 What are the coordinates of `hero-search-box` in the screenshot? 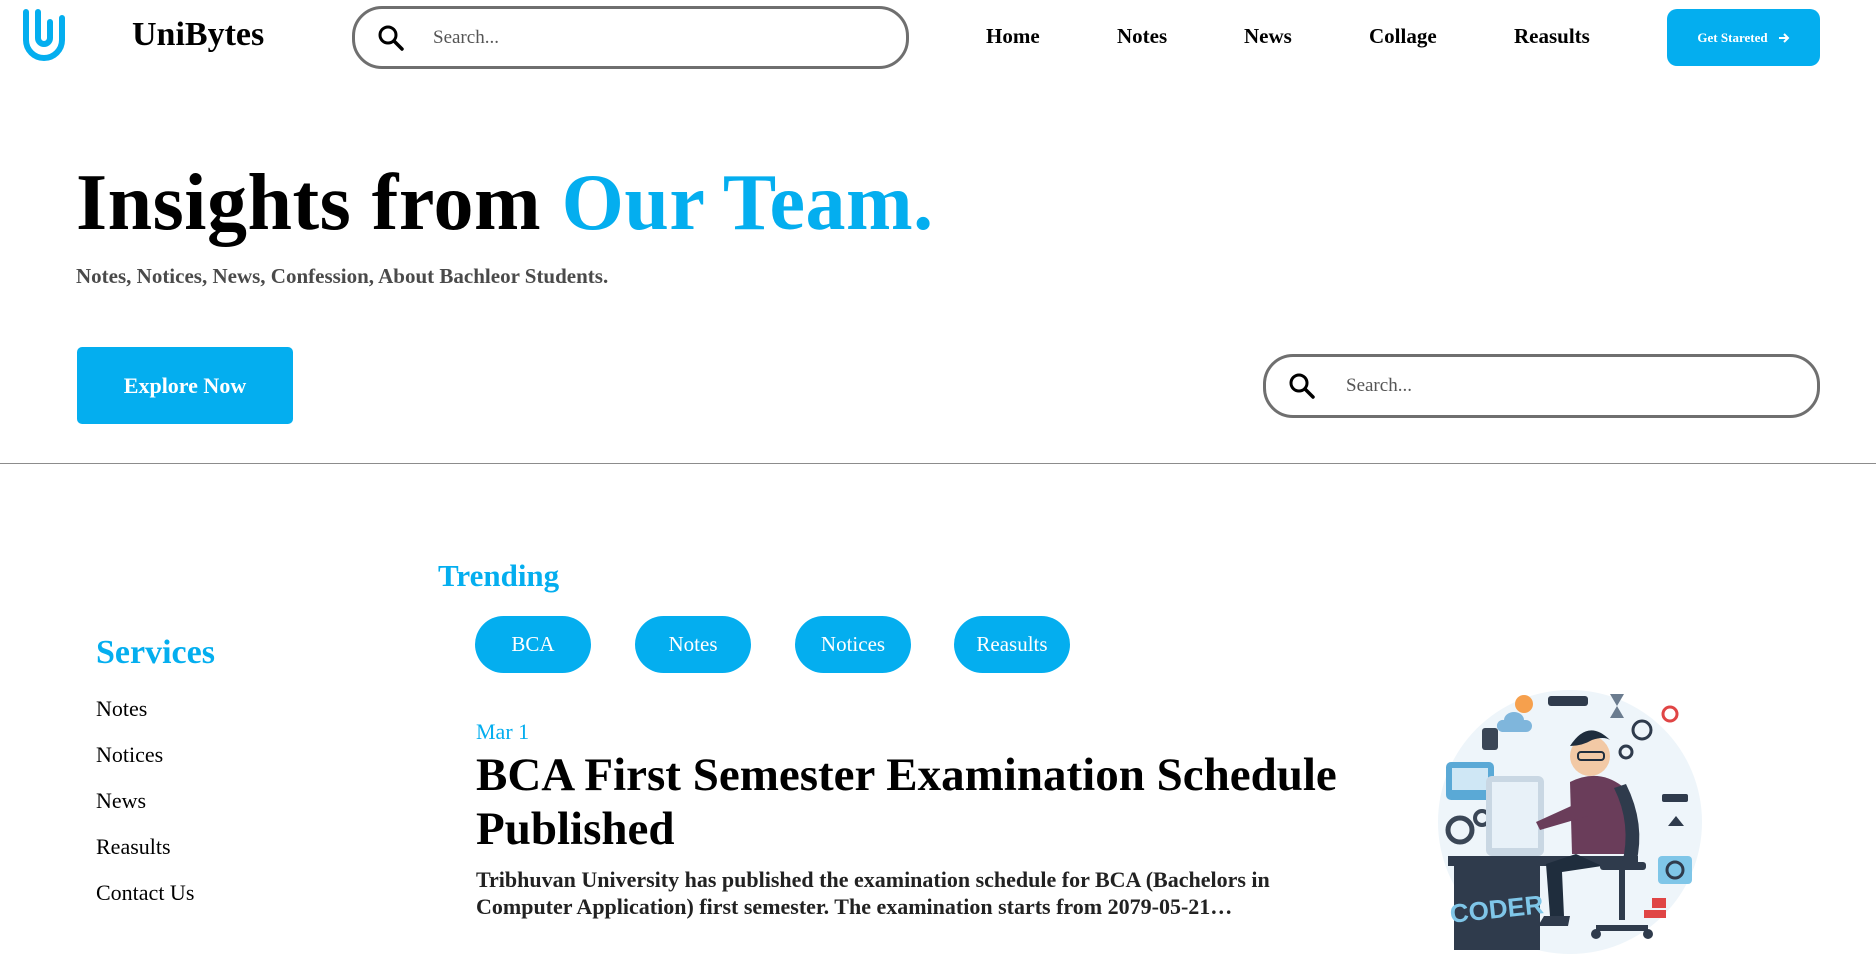 It's located at (1541, 386).